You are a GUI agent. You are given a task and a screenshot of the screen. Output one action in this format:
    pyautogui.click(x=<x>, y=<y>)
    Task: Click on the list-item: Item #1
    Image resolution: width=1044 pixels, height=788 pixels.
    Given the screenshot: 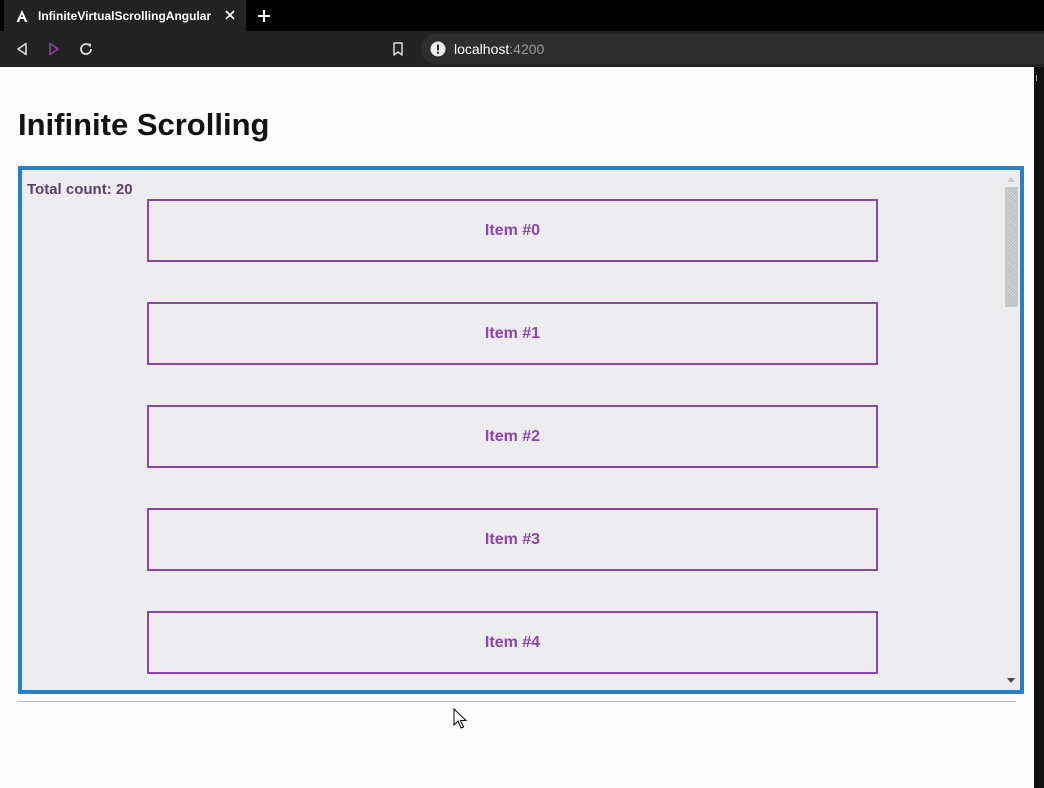 What is the action you would take?
    pyautogui.click(x=512, y=333)
    